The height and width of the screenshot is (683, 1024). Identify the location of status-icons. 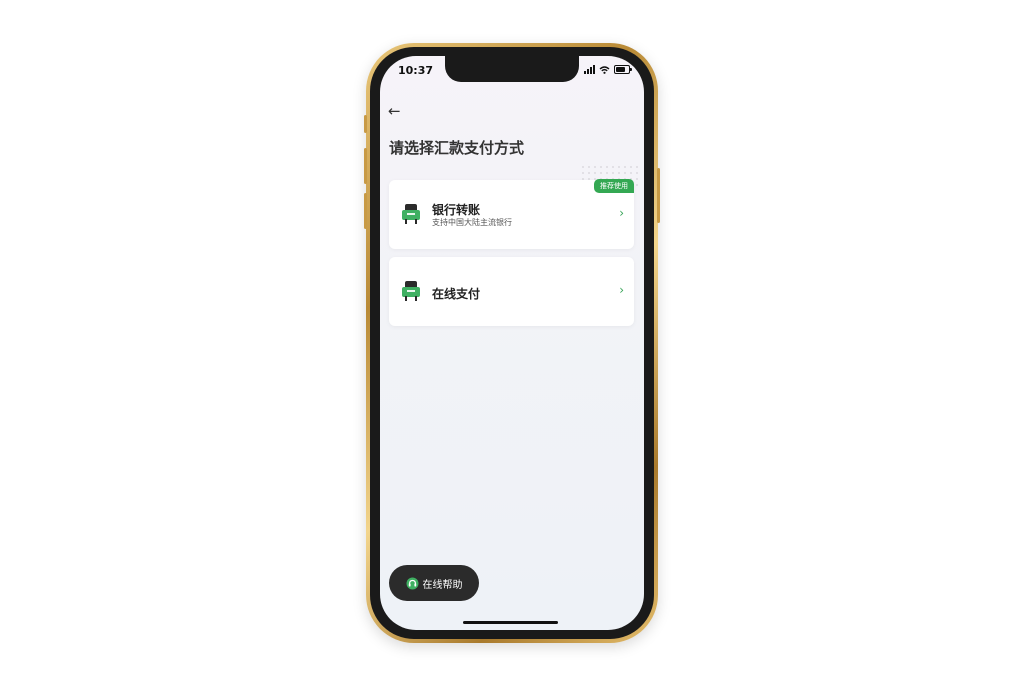
(608, 69).